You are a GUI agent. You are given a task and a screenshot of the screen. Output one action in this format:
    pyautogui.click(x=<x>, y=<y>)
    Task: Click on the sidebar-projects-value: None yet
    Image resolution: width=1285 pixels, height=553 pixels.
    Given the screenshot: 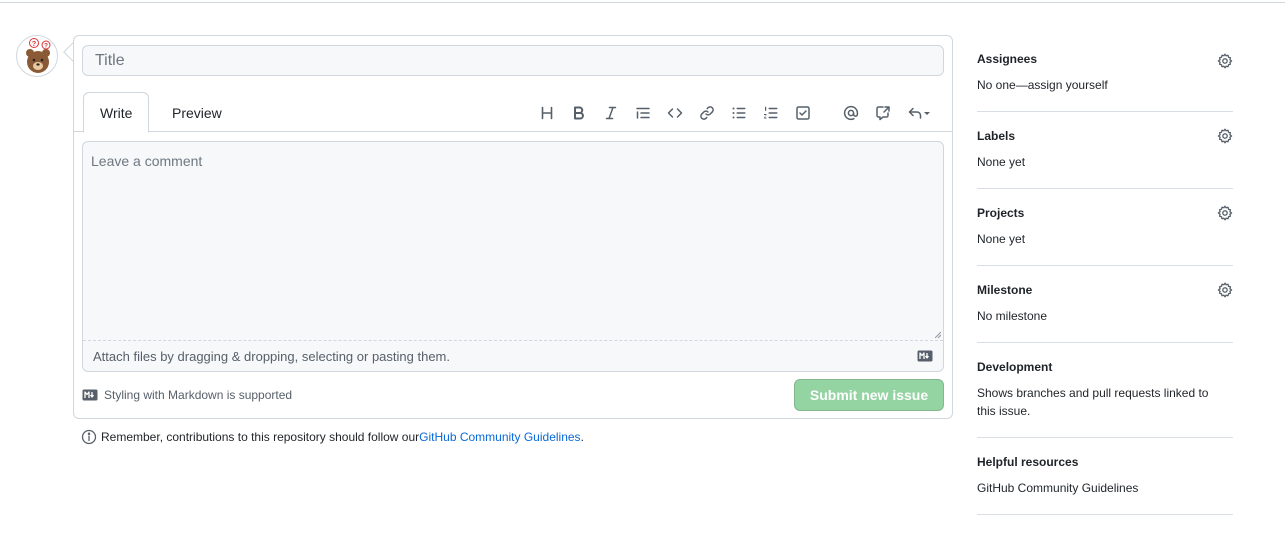 What is the action you would take?
    pyautogui.click(x=1001, y=239)
    